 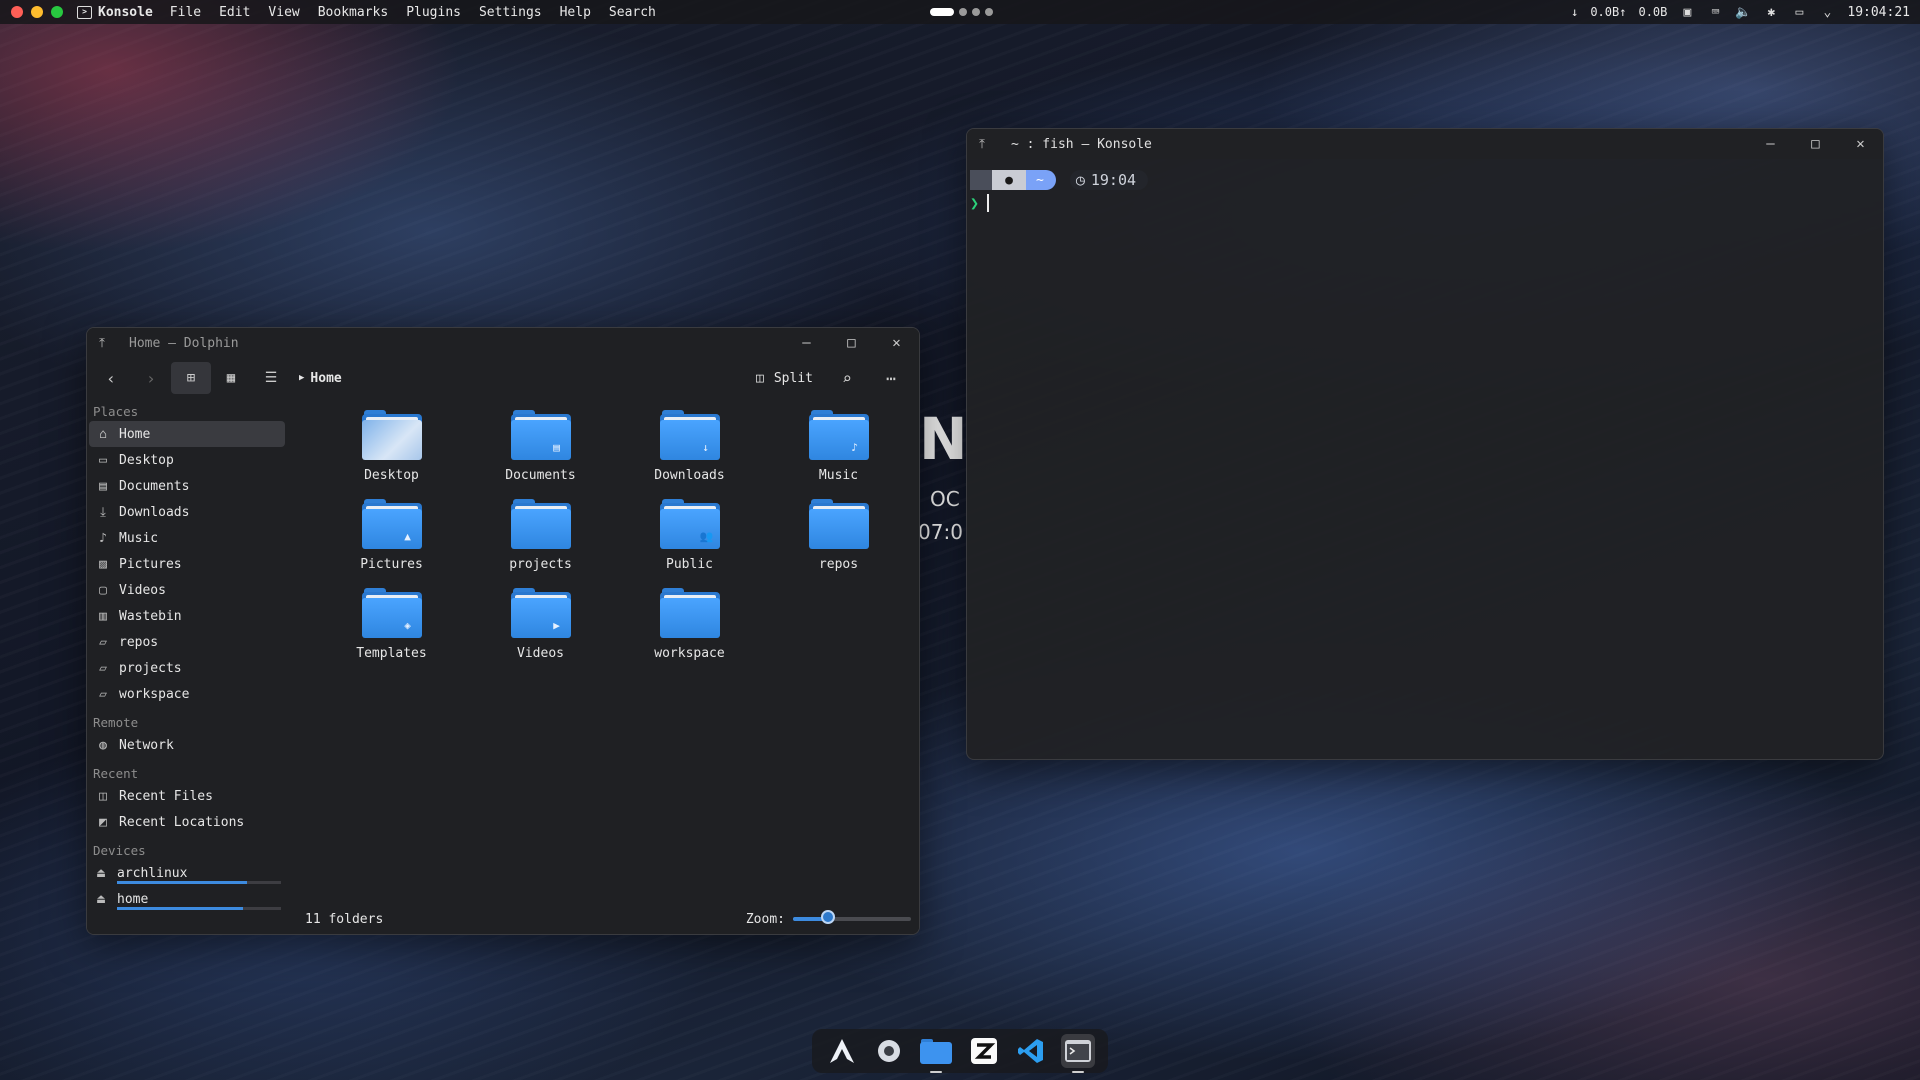 I want to click on sidebar-item-network: ◍ Network, so click(x=187, y=745).